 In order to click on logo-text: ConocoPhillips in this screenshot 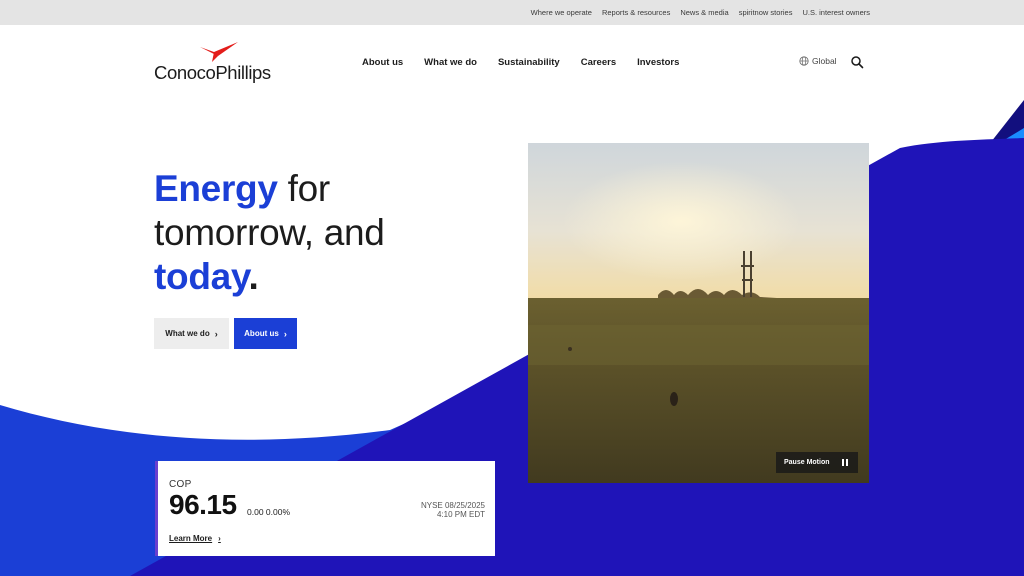, I will do `click(212, 72)`.